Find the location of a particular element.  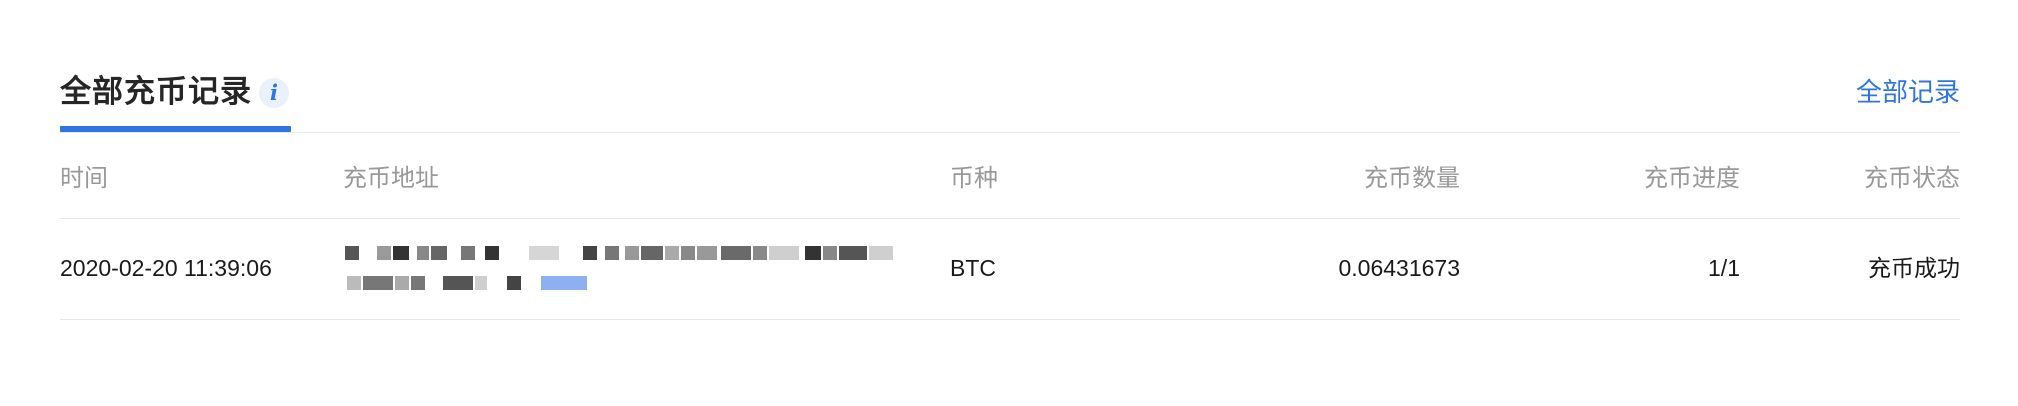

cell-progress: 1/1 is located at coordinates (1724, 268).